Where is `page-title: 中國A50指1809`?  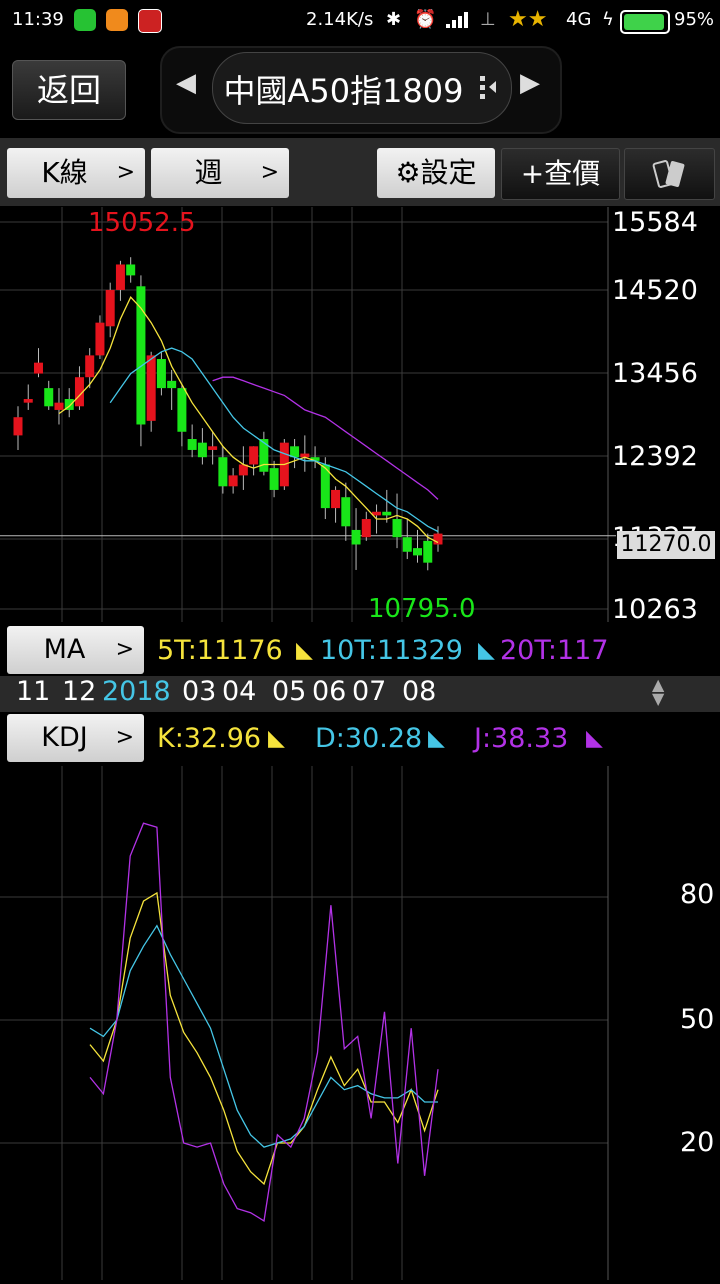
page-title: 中國A50指1809 is located at coordinates (343, 89).